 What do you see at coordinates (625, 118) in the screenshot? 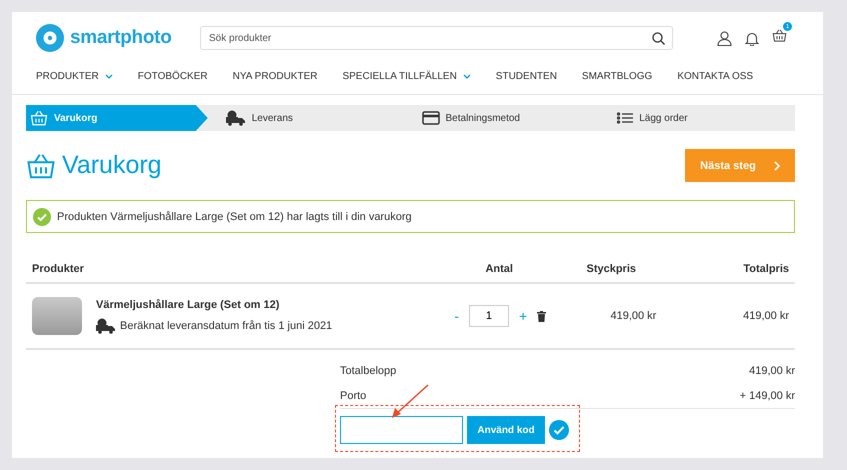
I see `list-icon` at bounding box center [625, 118].